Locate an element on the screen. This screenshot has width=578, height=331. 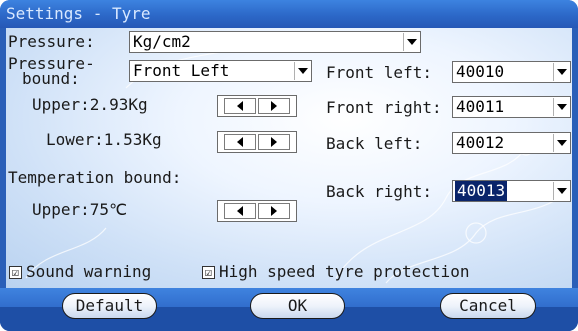
pressure-bound-position-value: Front Left is located at coordinates (181, 70).